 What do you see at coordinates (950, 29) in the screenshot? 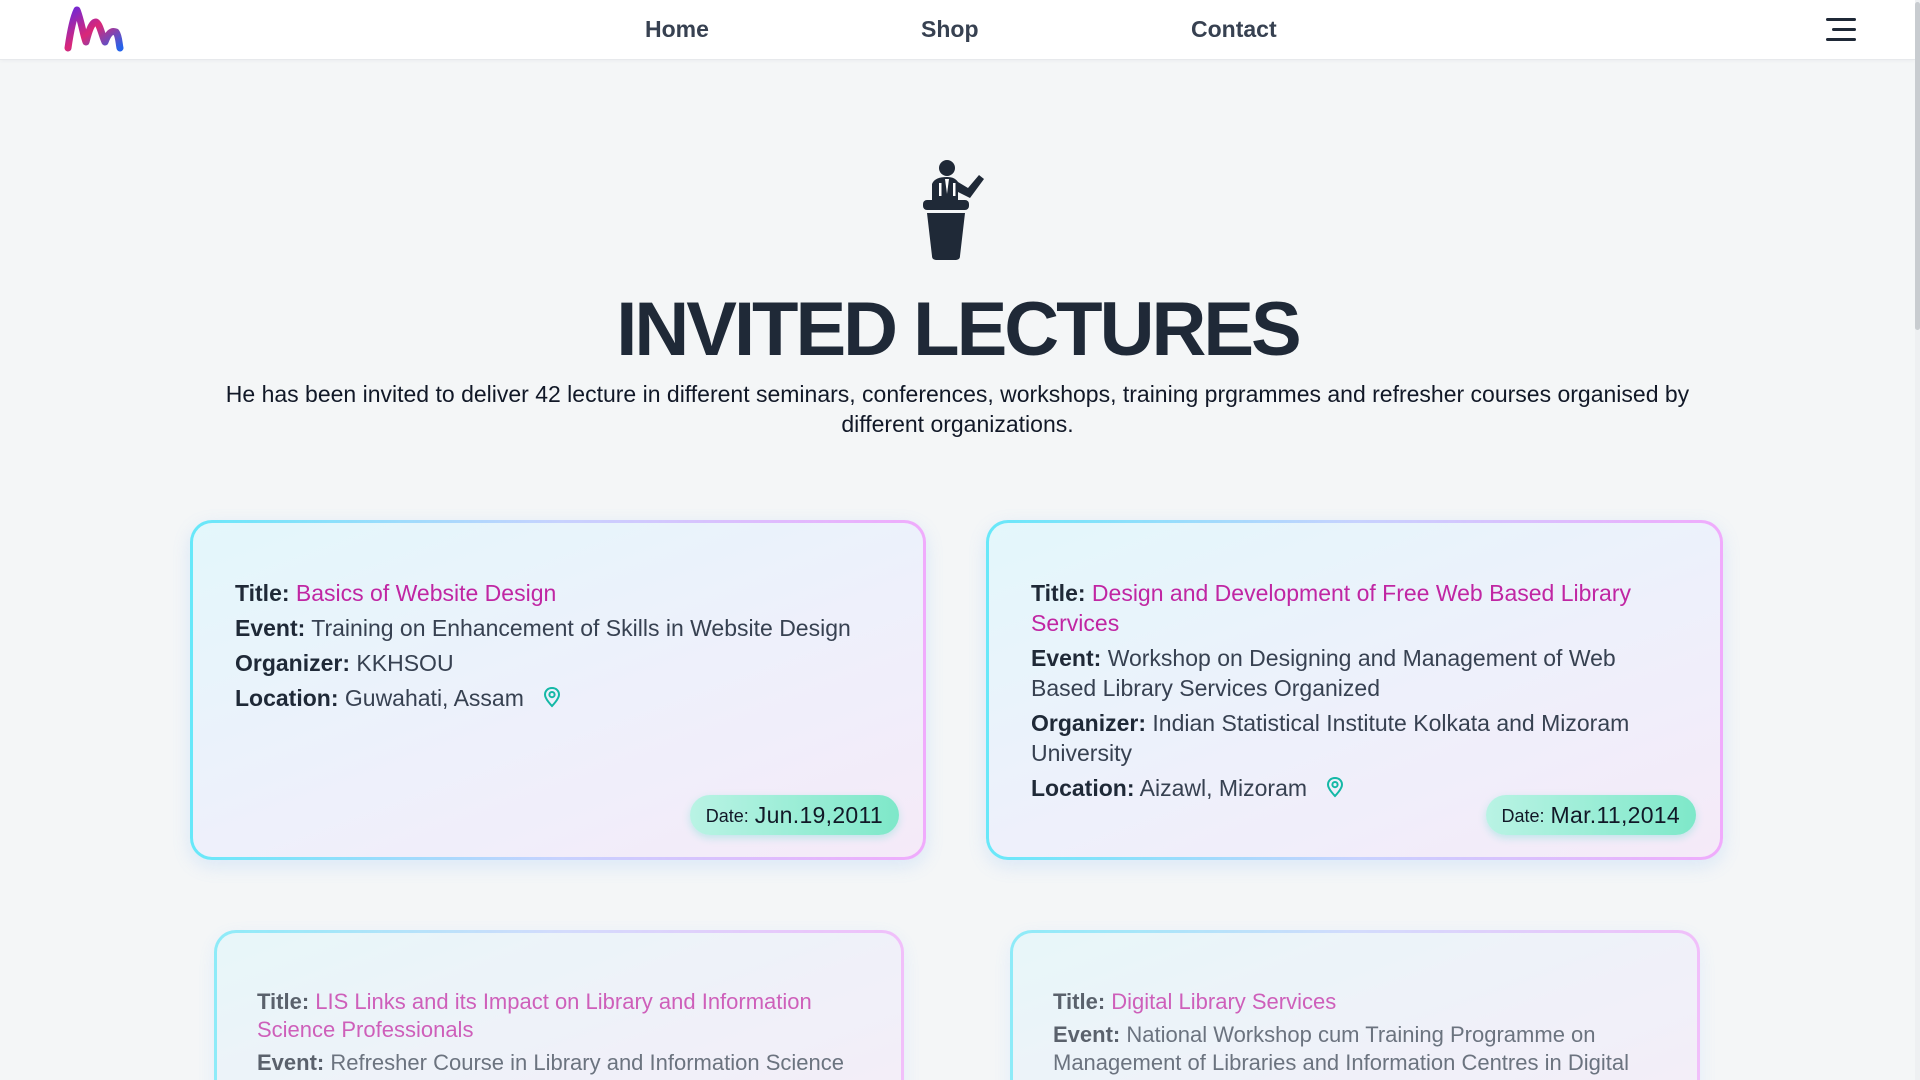
I see `nav-link-shop: Shop` at bounding box center [950, 29].